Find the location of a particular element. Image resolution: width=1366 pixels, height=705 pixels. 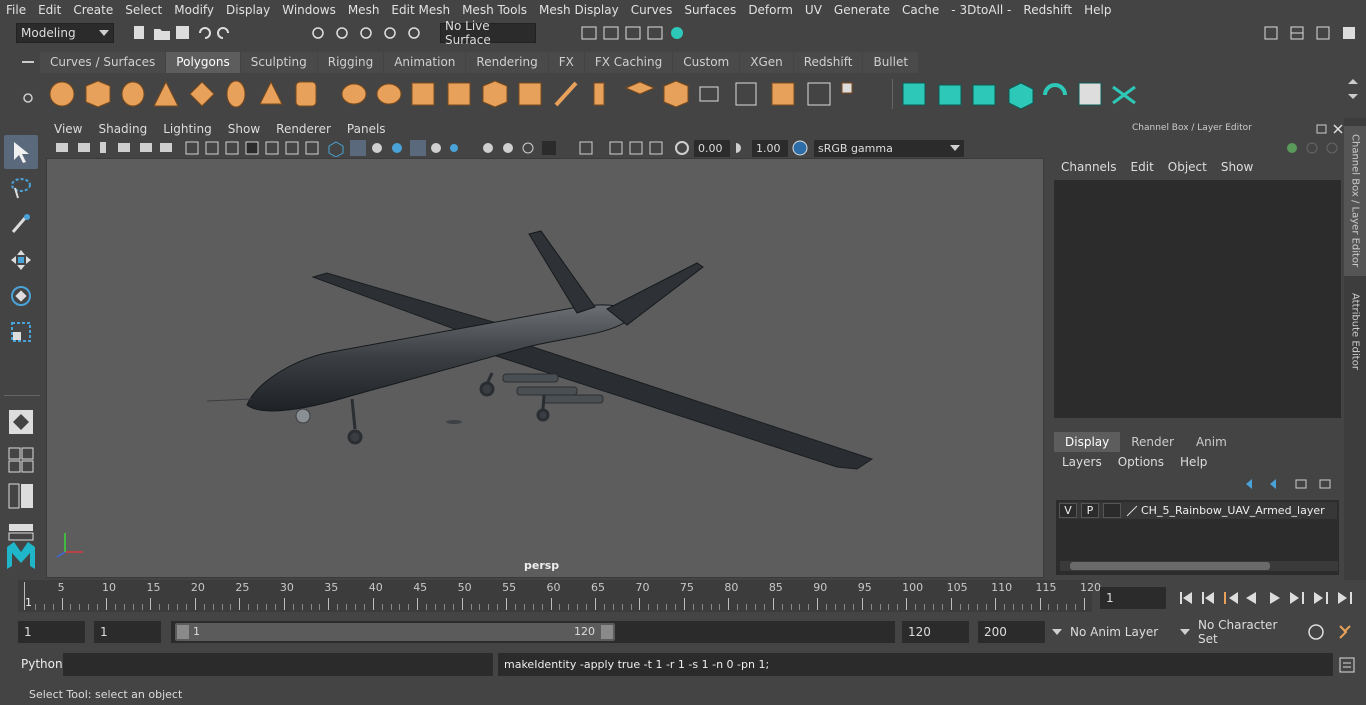

layer-tab-display: Display is located at coordinates (1087, 442).